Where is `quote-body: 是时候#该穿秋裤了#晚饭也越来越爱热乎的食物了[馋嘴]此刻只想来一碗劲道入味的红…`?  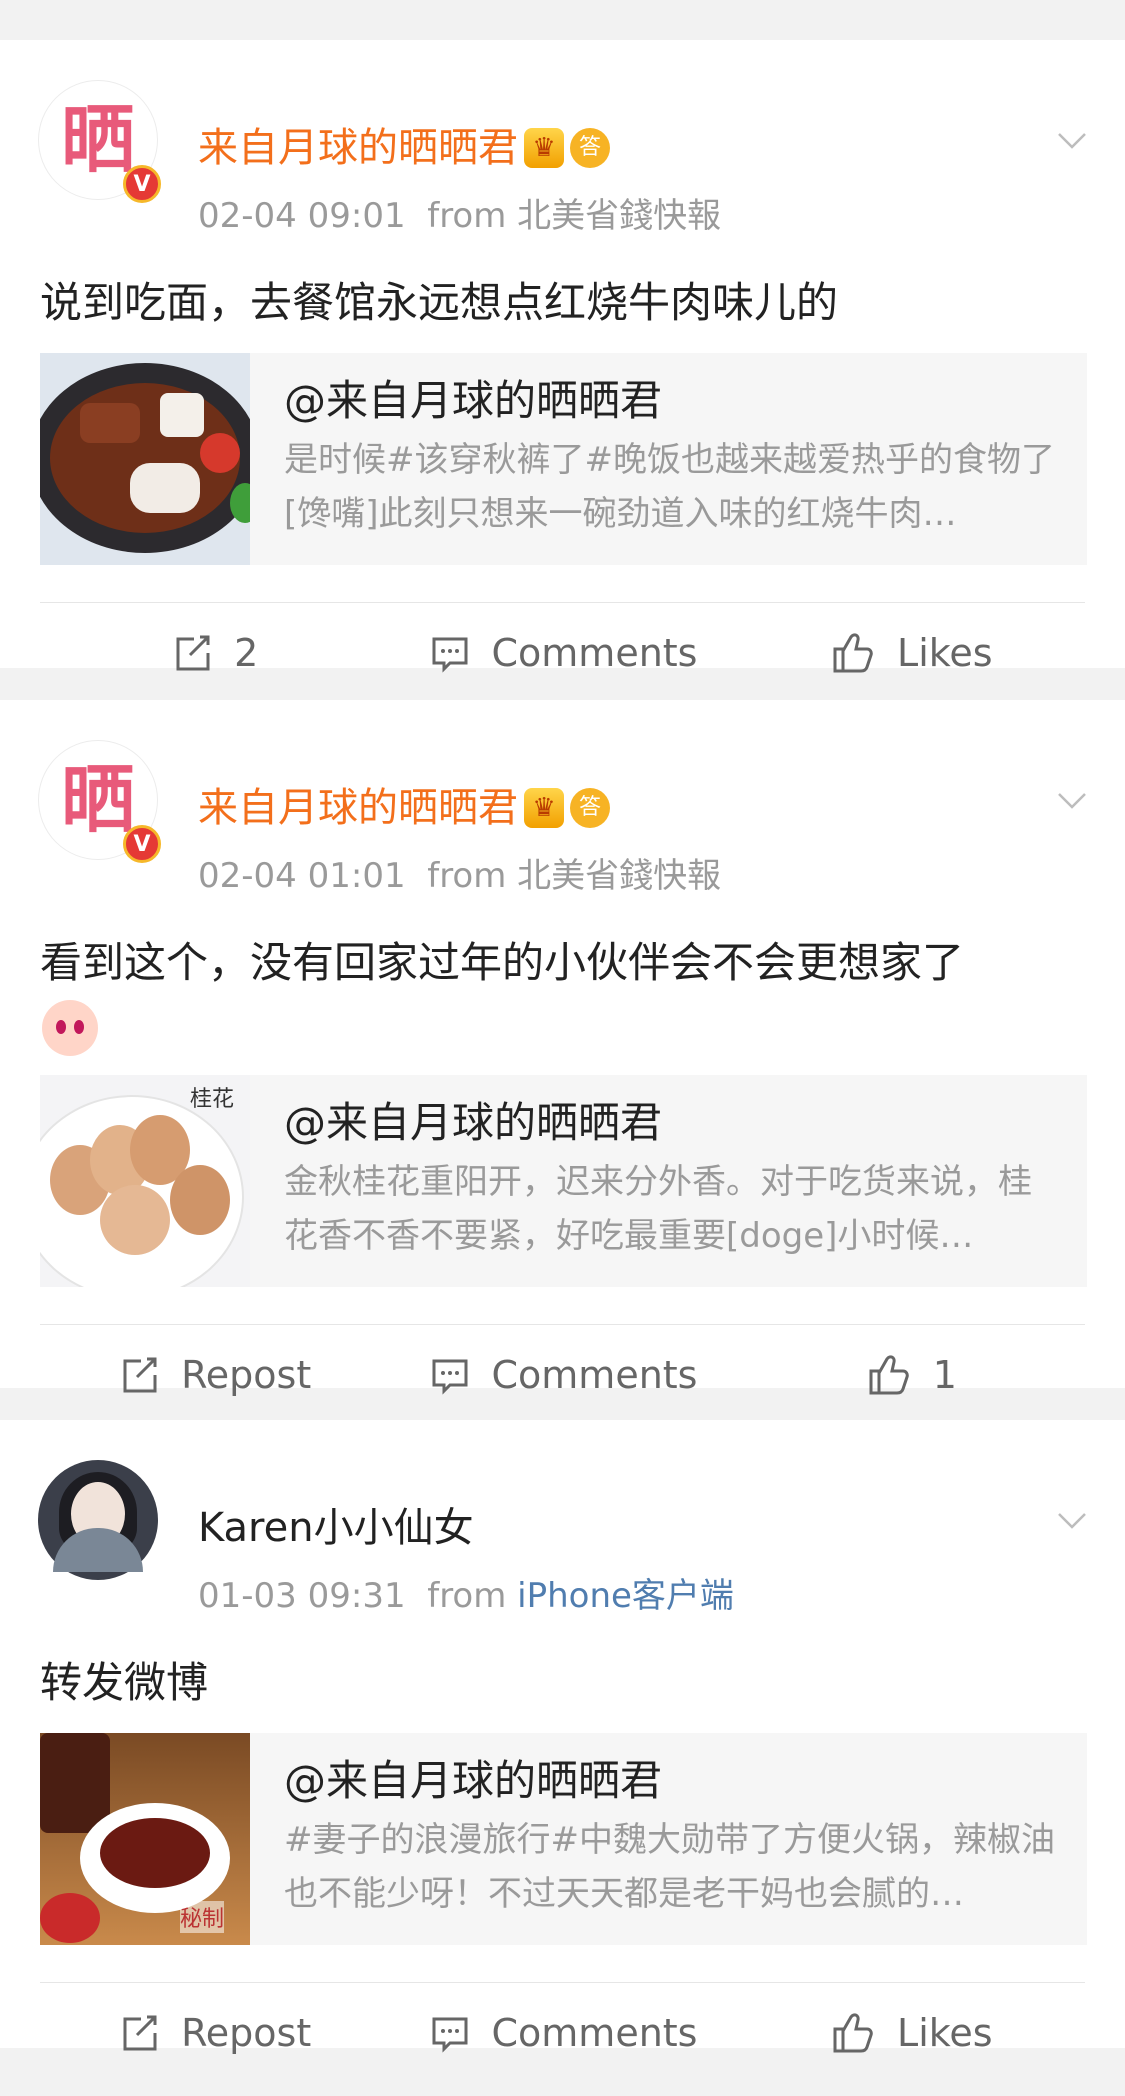 quote-body: 是时候#该穿秋裤了#晚饭也越来越爱热乎的食物了[馋嘴]此刻只想来一碗劲道入味的红… is located at coordinates (669, 487).